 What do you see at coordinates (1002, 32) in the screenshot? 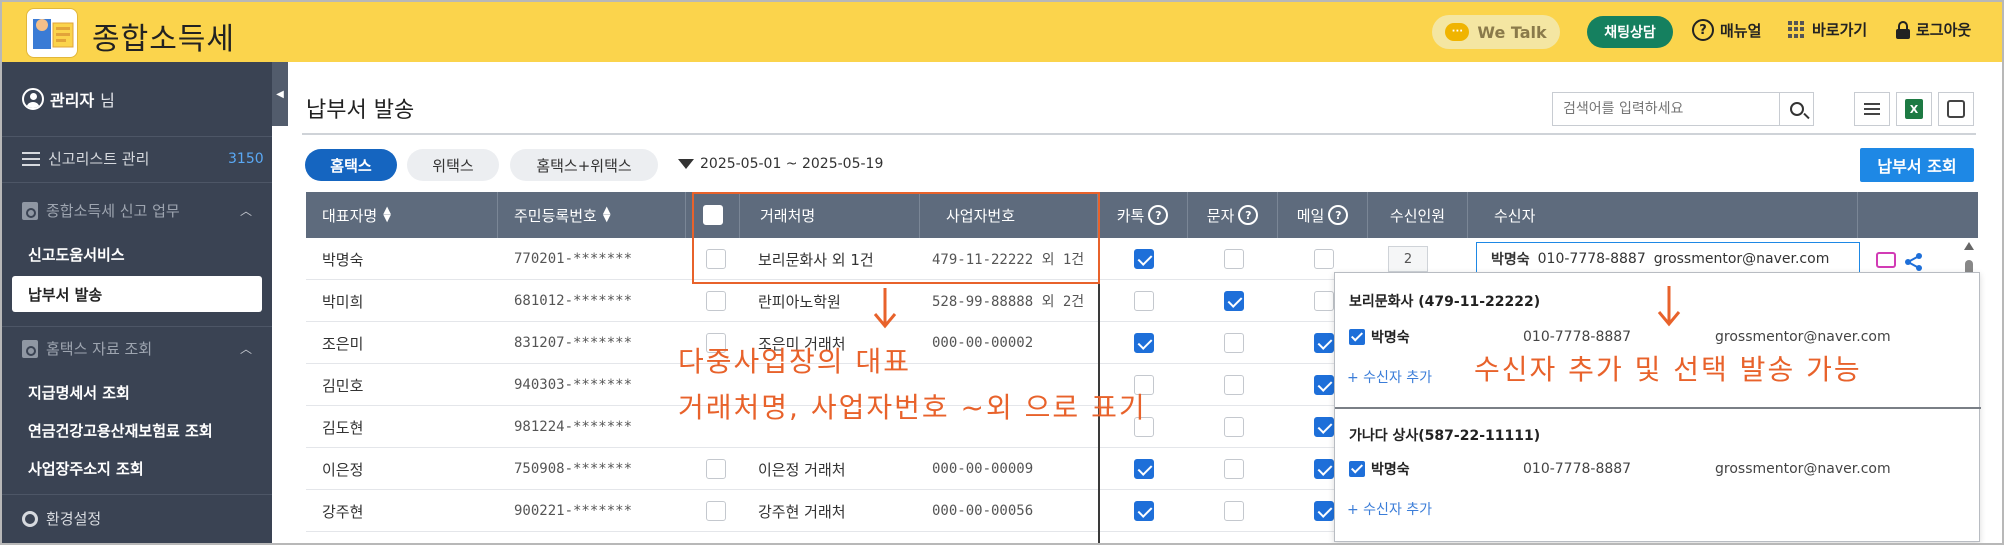
I see `top-header: 종합소득세 ··· We Talk 채팅상담 ? 매뉴얼 바로가기 로그아웃` at bounding box center [1002, 32].